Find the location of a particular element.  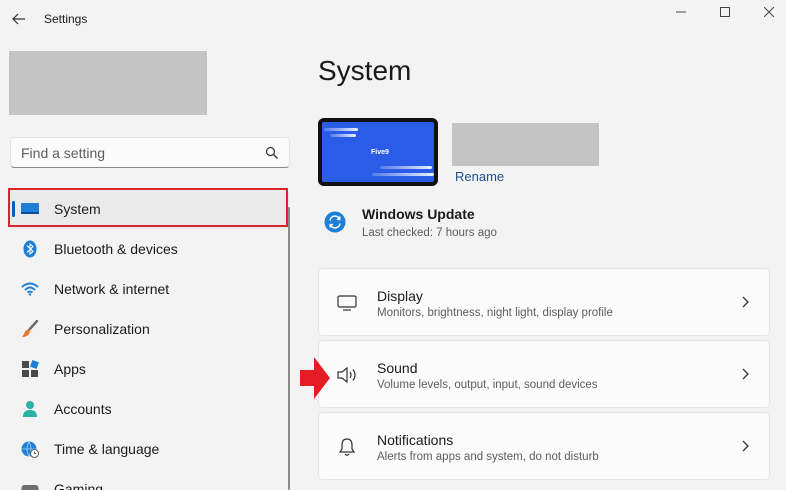

wifi-icon is located at coordinates (30, 289).